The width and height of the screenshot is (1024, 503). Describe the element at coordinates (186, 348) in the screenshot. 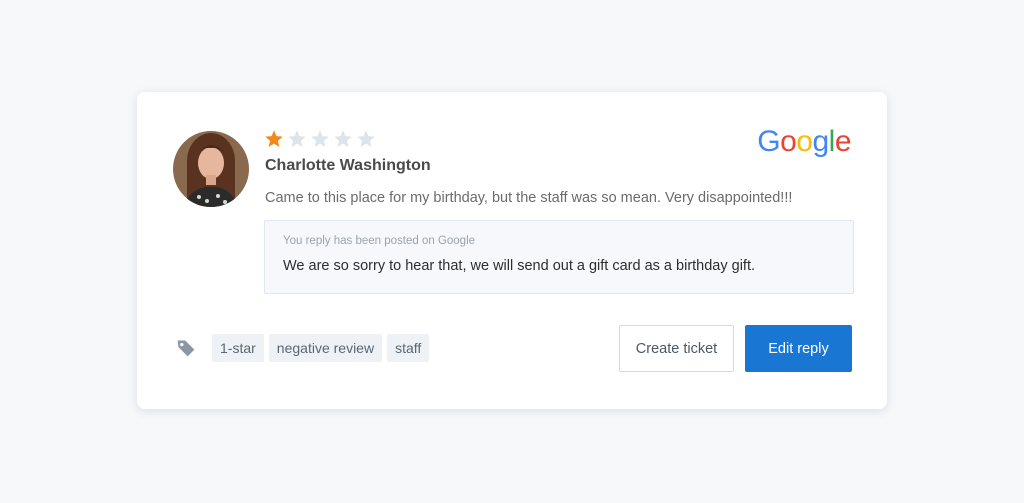

I see `tag-icon` at that location.